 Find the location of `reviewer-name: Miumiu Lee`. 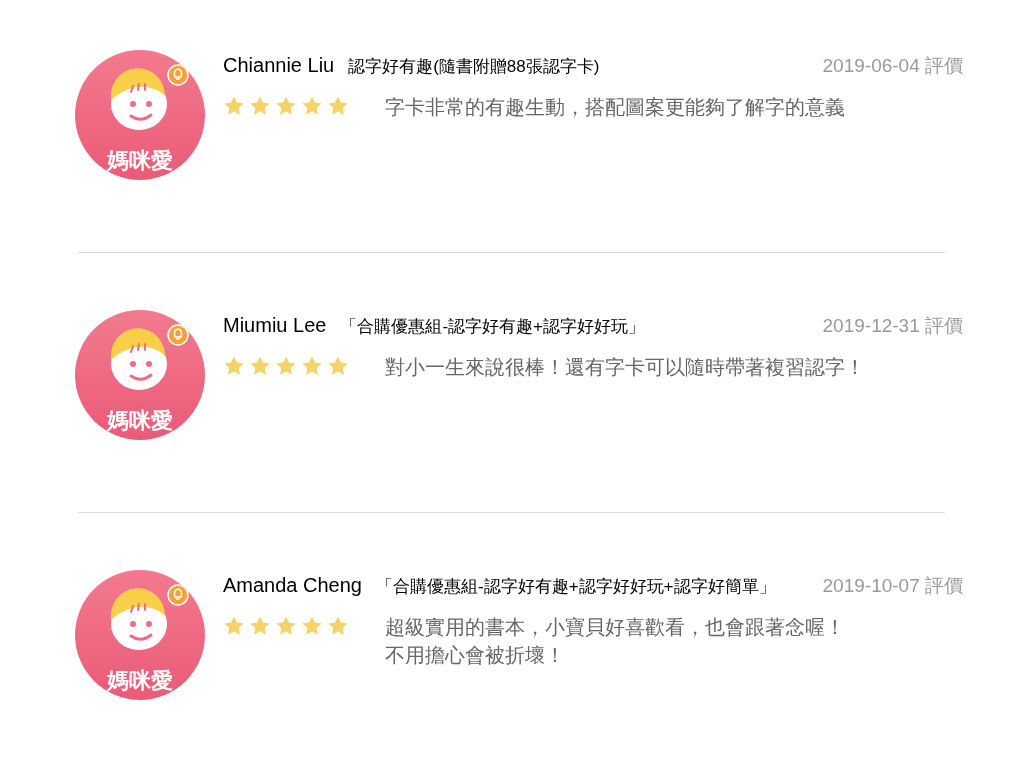

reviewer-name: Miumiu Lee is located at coordinates (275, 325).